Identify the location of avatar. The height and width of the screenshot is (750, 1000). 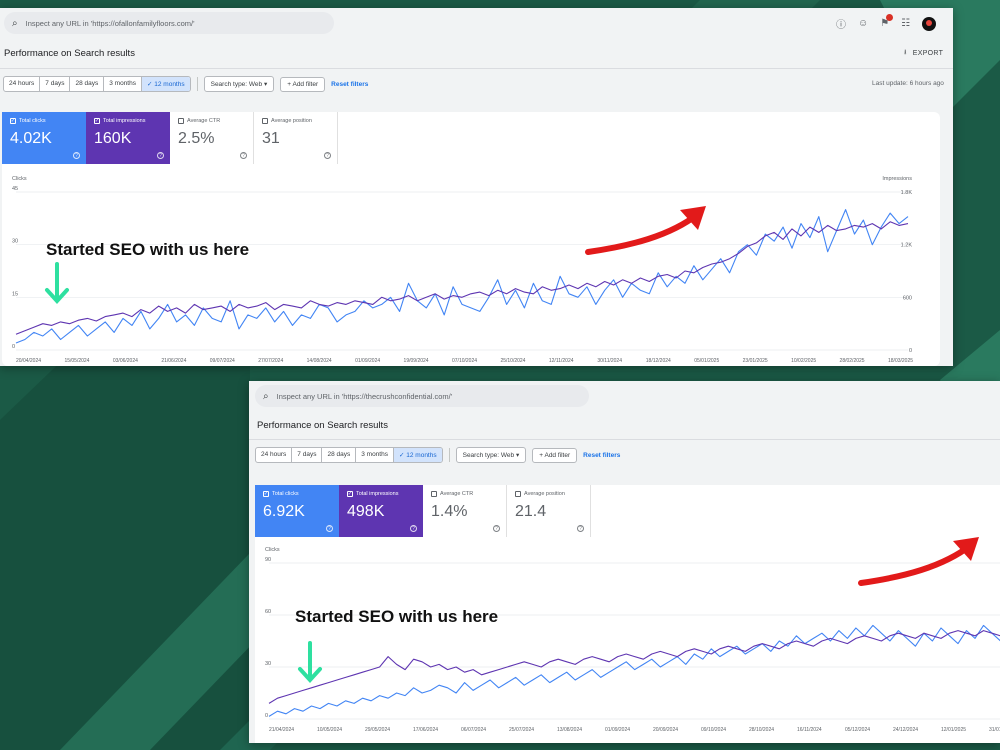
(929, 23).